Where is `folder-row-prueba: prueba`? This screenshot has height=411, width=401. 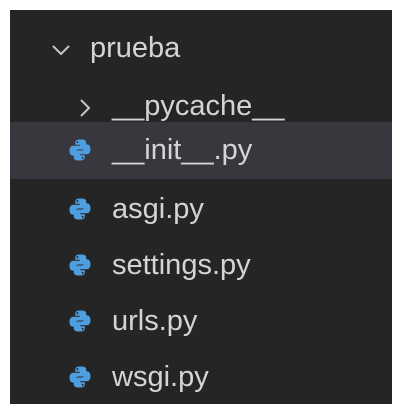 folder-row-prueba: prueba is located at coordinates (201, 50).